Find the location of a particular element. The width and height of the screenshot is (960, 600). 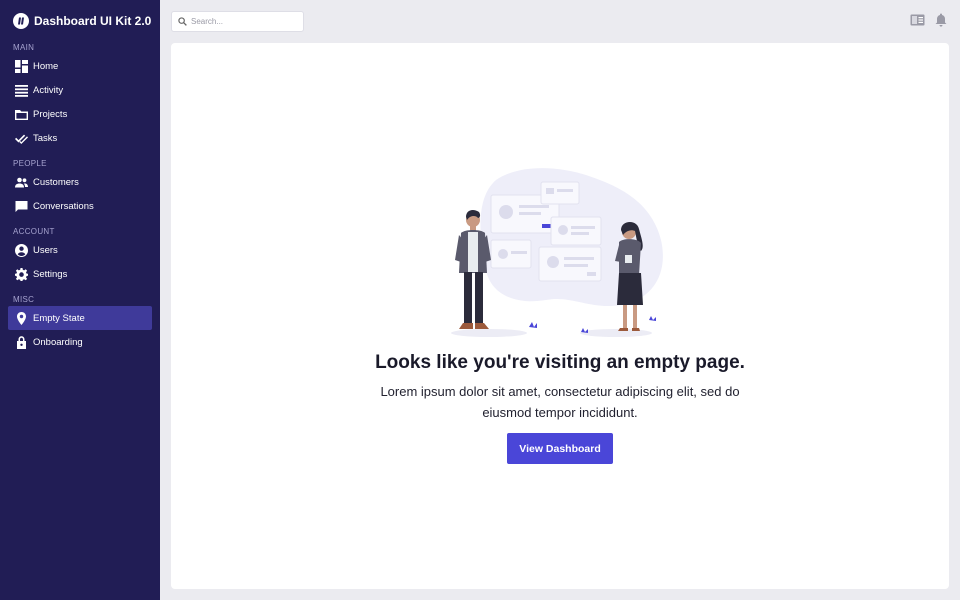

sidebar-item-users: Users is located at coordinates (80, 250).